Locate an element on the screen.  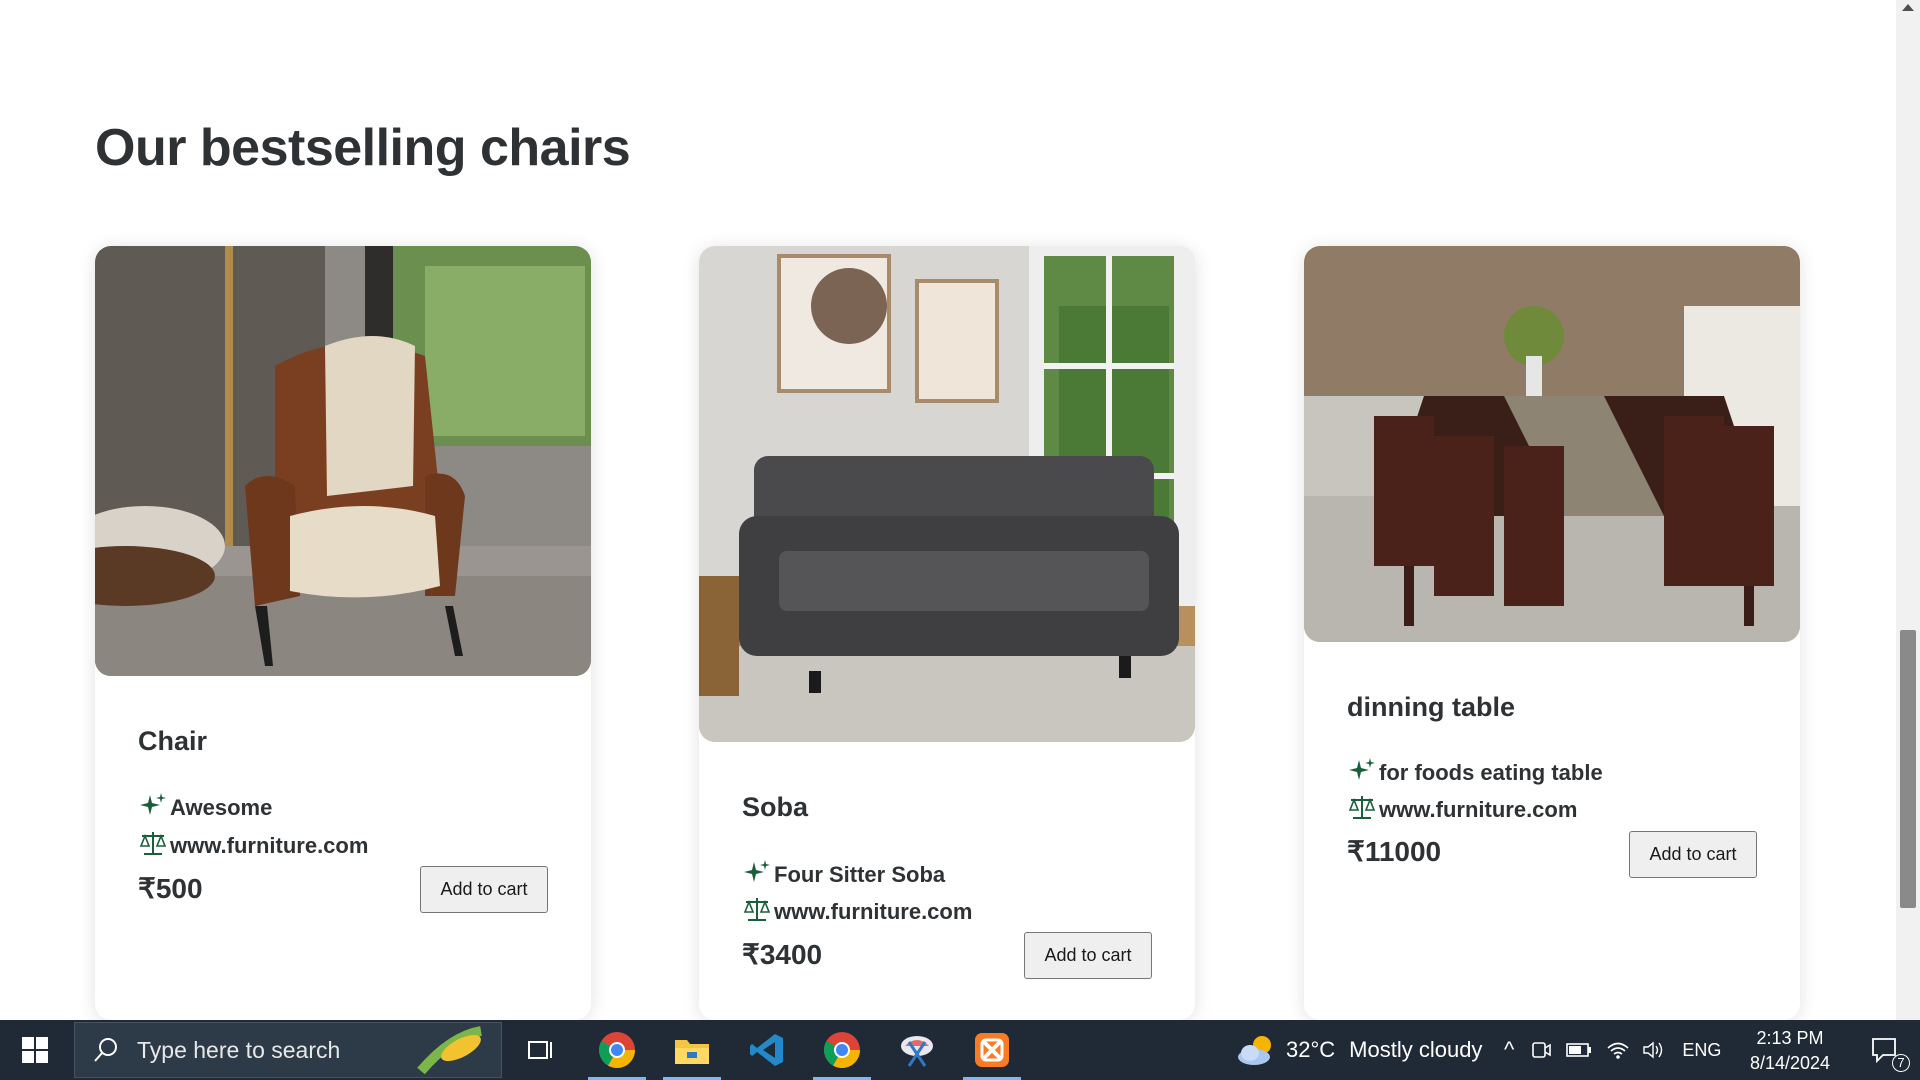
product-price: ₹500 is located at coordinates (170, 888).